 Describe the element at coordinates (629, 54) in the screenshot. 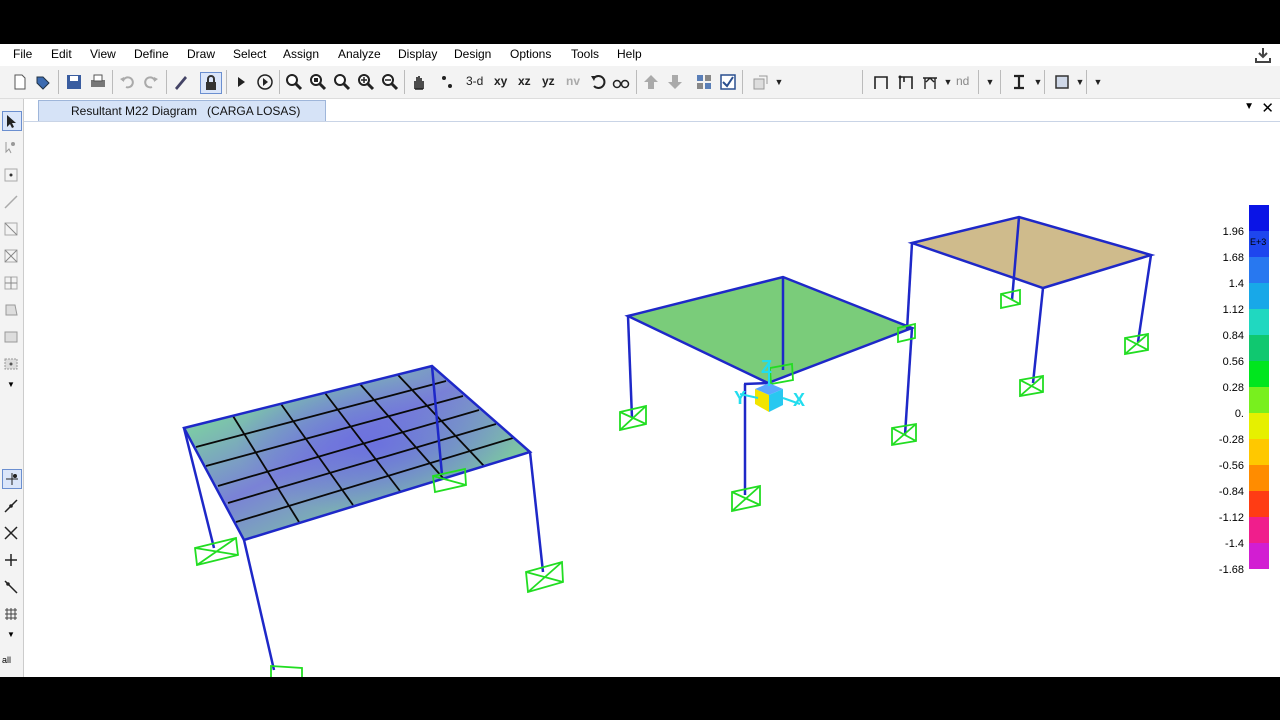

I see `menu-help: Help` at that location.